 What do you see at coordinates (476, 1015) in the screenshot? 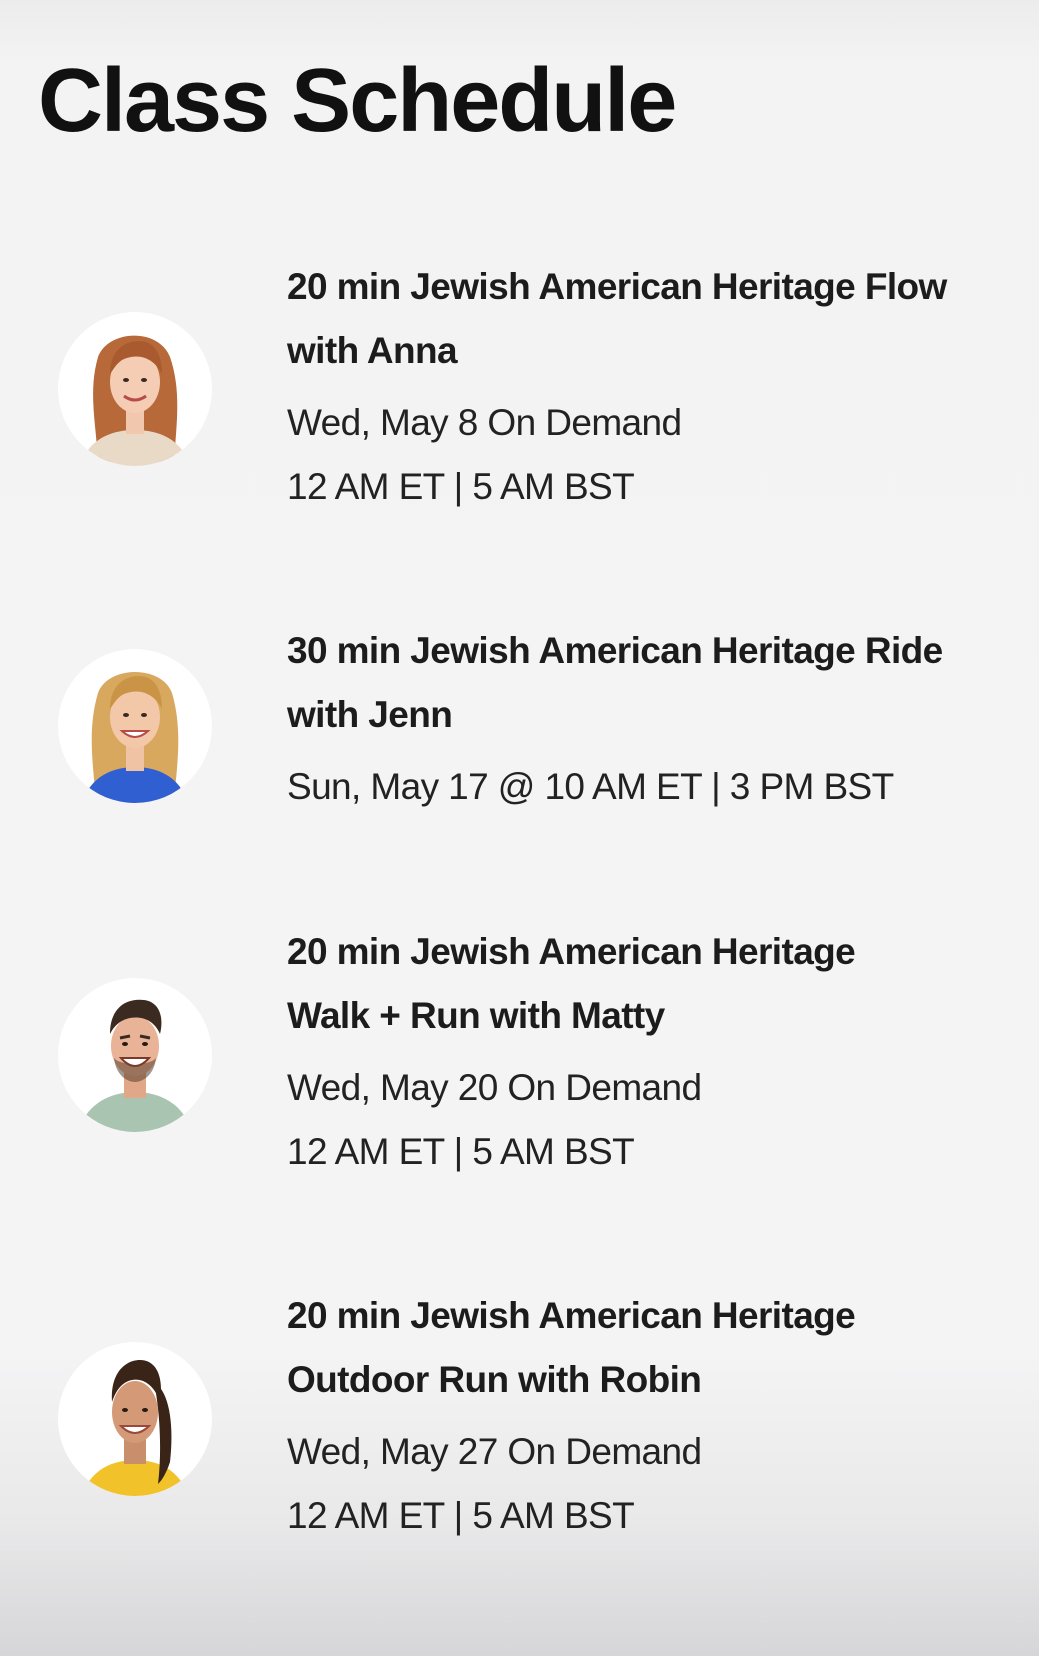
I see `class-title-line-2: Walk + Run with Matty` at bounding box center [476, 1015].